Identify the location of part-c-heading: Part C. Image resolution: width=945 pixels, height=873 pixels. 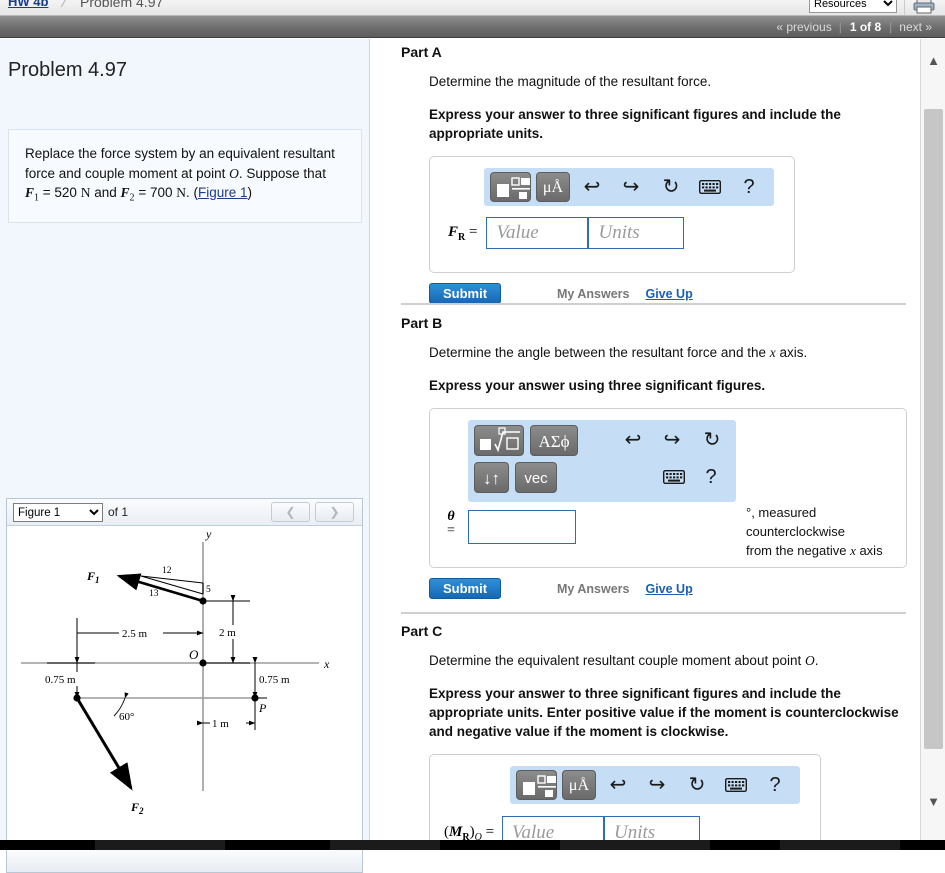
(422, 631).